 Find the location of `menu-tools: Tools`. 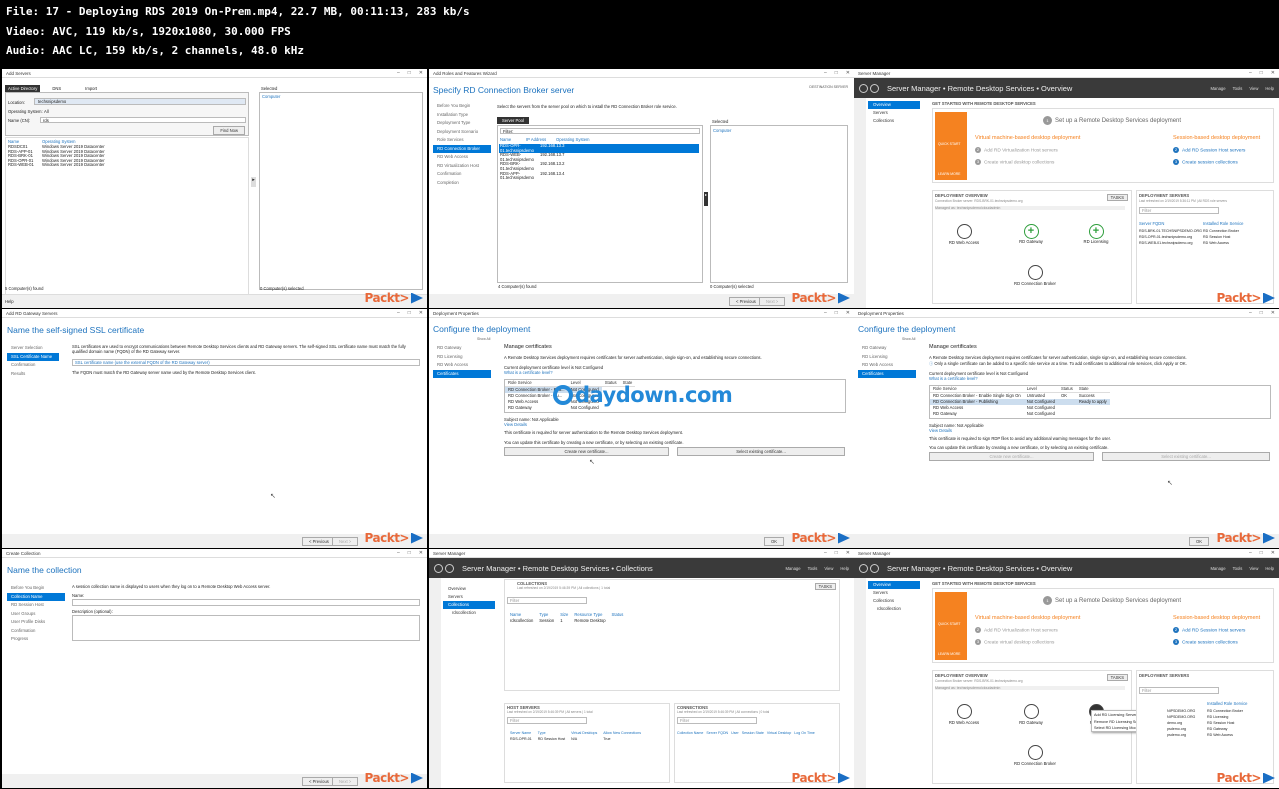

menu-tools: Tools is located at coordinates (1238, 88).